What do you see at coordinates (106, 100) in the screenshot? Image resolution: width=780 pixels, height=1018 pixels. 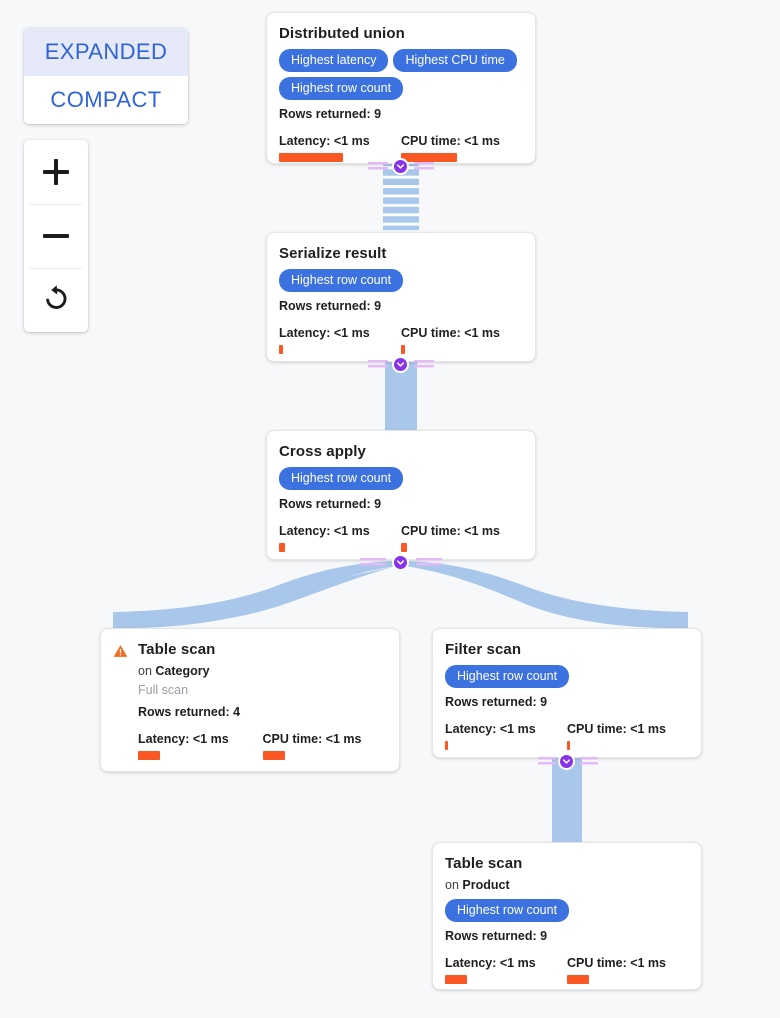 I see `view-mode-compact-button: COMPACT` at bounding box center [106, 100].